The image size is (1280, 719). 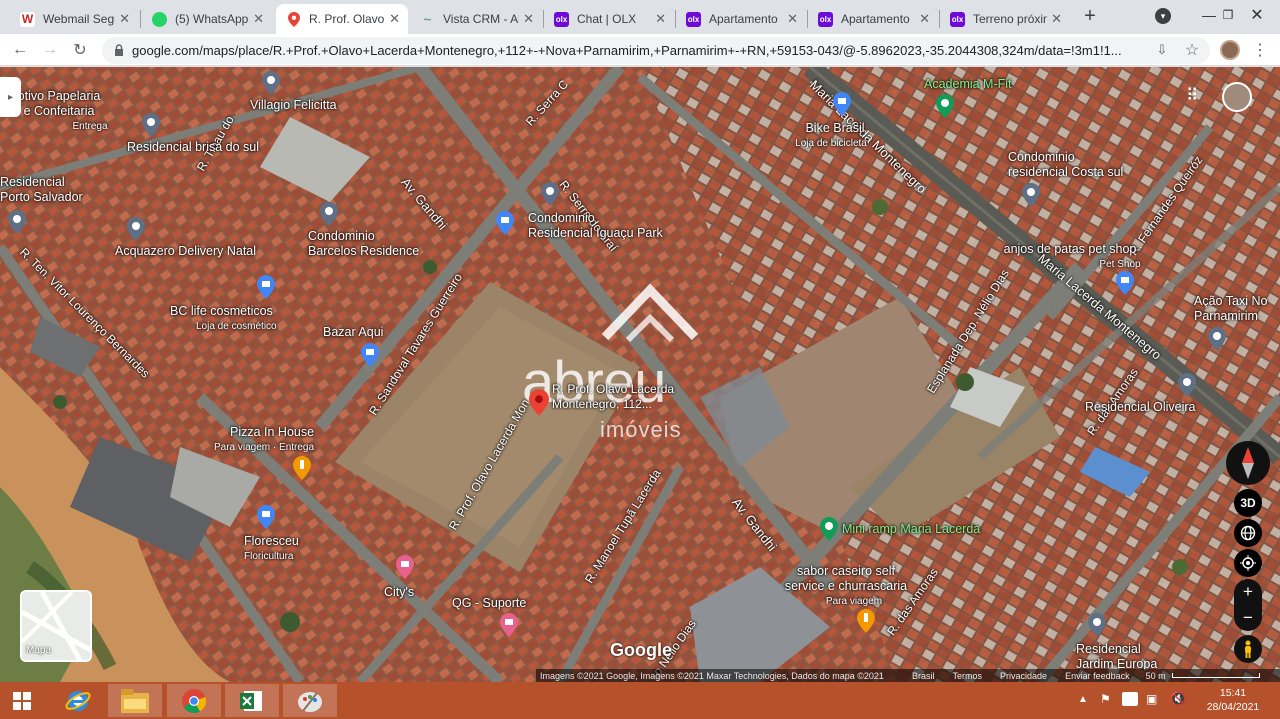 I want to click on network-icon: ▣, so click(x=1151, y=699).